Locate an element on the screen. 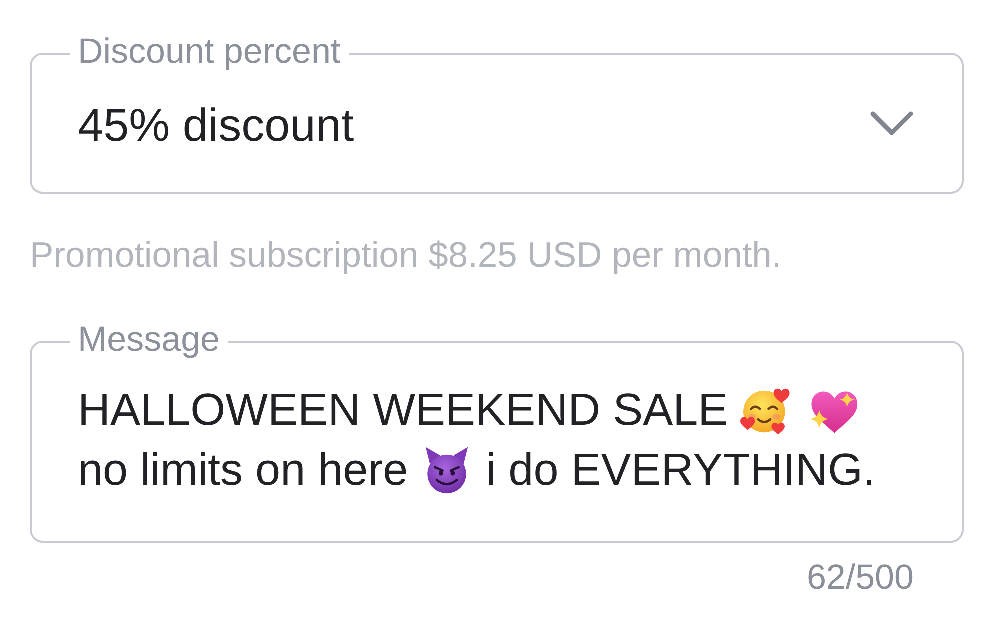 The image size is (987, 629). chevron-down-icon is located at coordinates (892, 123).